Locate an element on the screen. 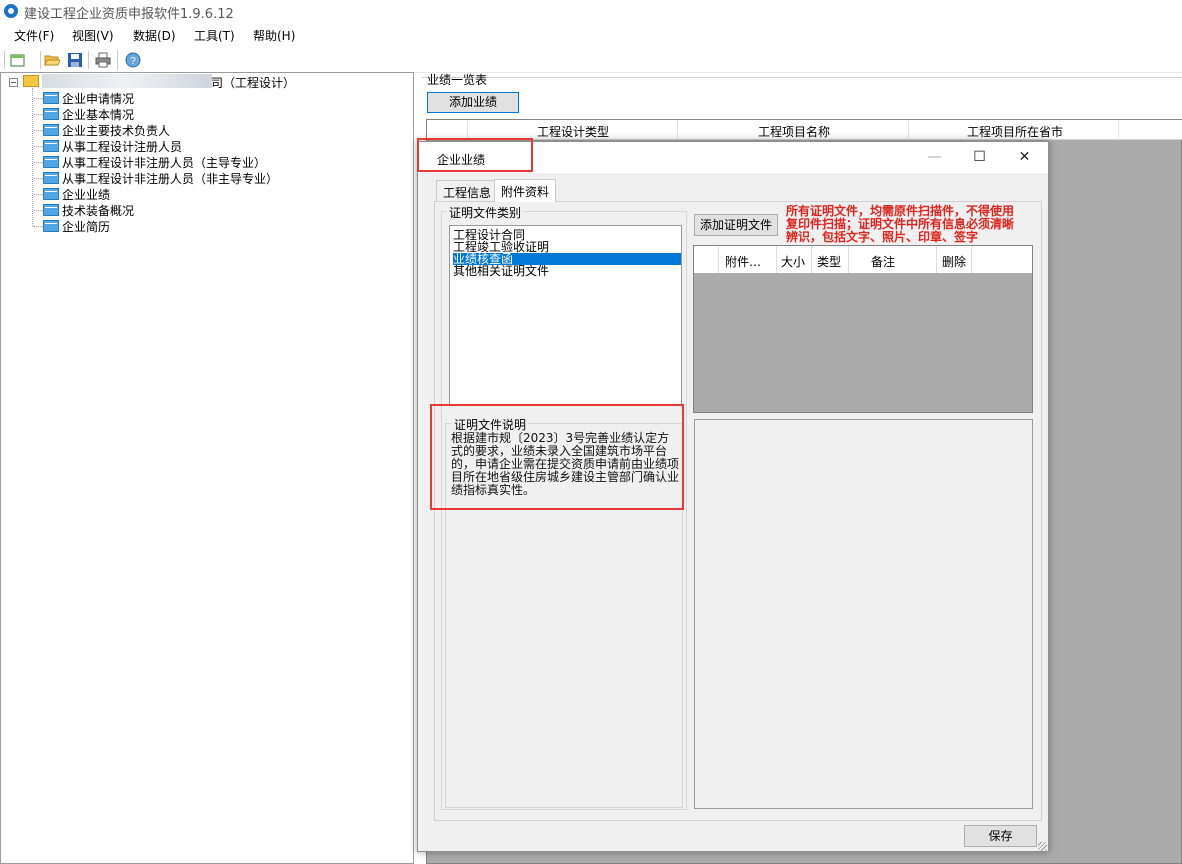  category-group-label: 证明文件类别 is located at coordinates (485, 212).